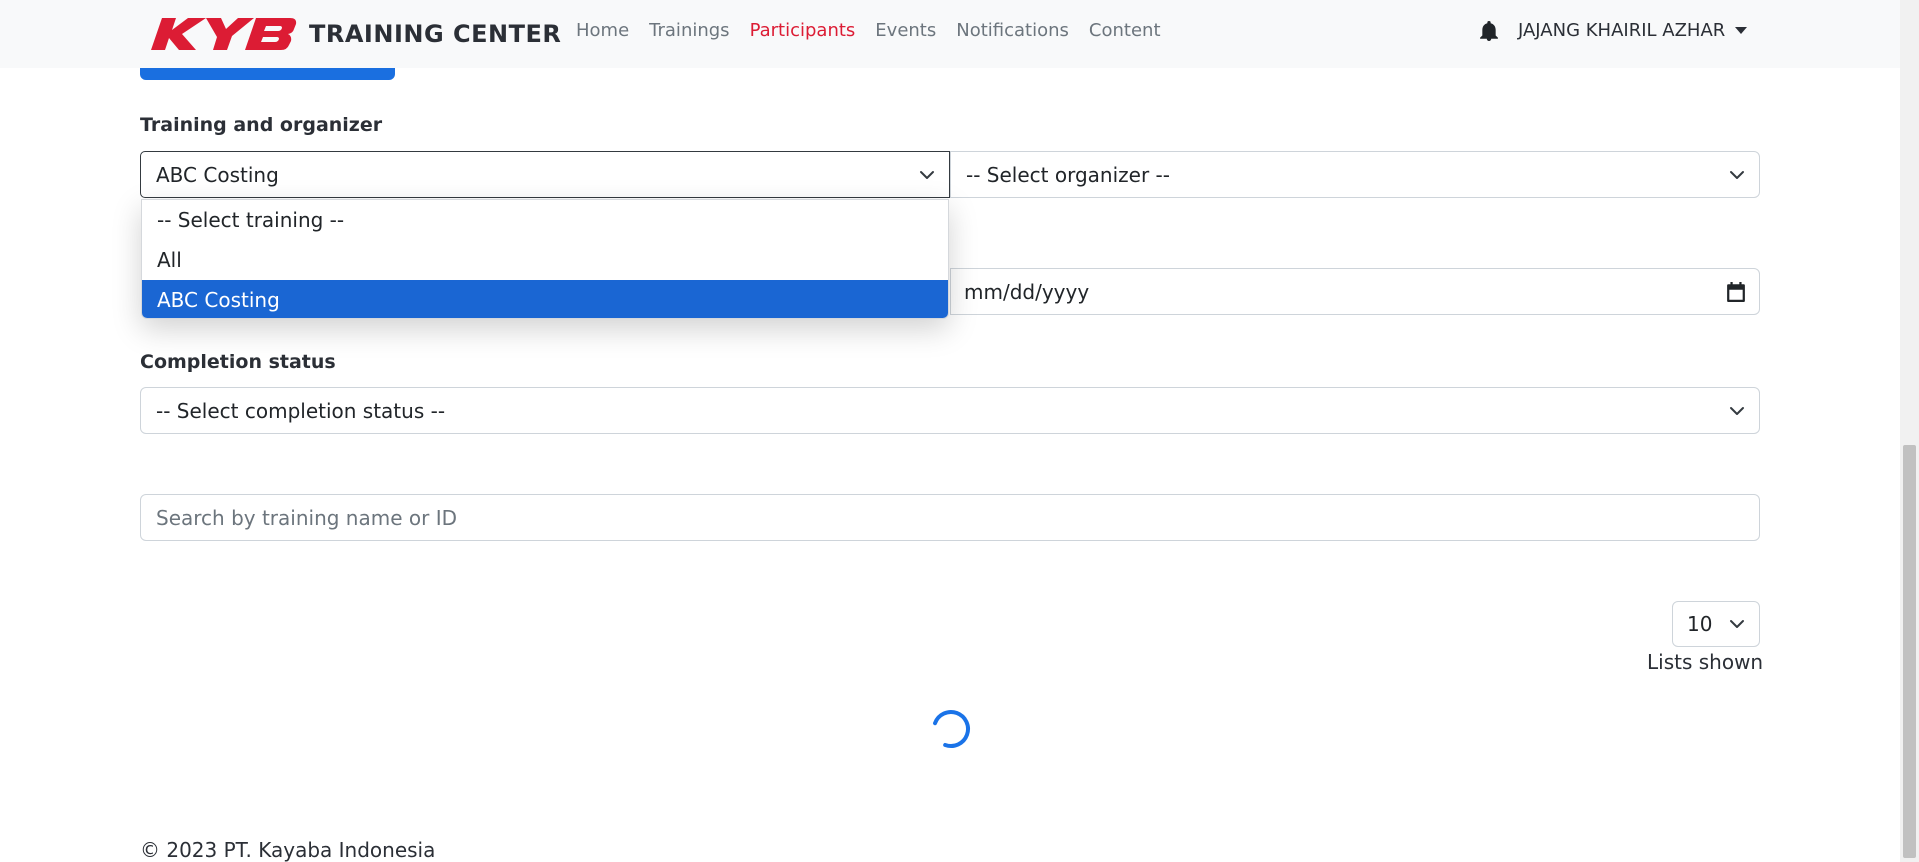 This screenshot has width=1919, height=862. I want to click on dropdown-option: All, so click(545, 260).